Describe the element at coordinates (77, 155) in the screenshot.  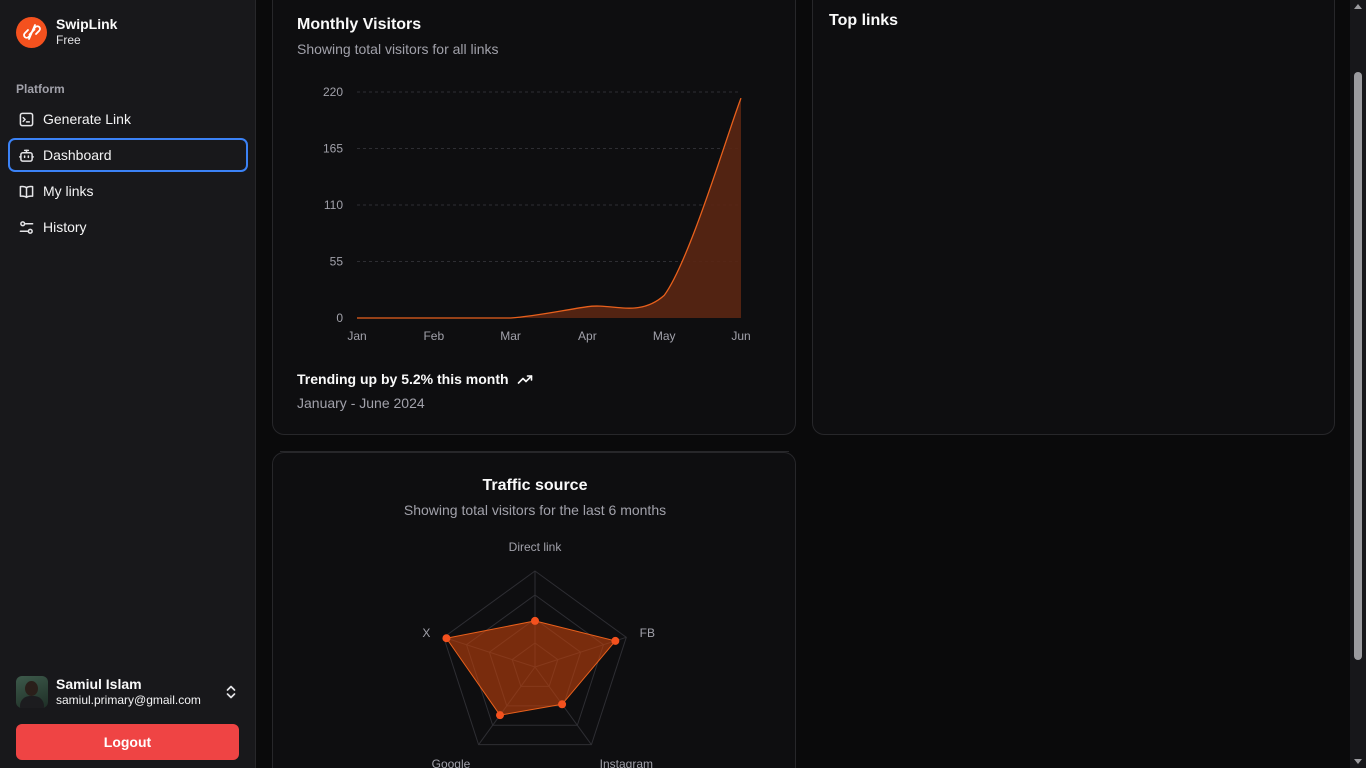
I see `sidebar-item-label: Dashboard` at that location.